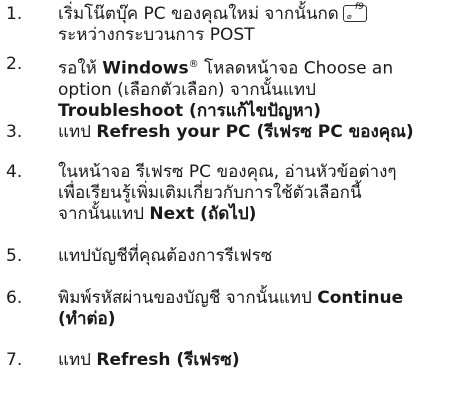 This screenshot has width=458, height=407. Describe the element at coordinates (349, 16) in the screenshot. I see `key-symbol: ⌀` at that location.